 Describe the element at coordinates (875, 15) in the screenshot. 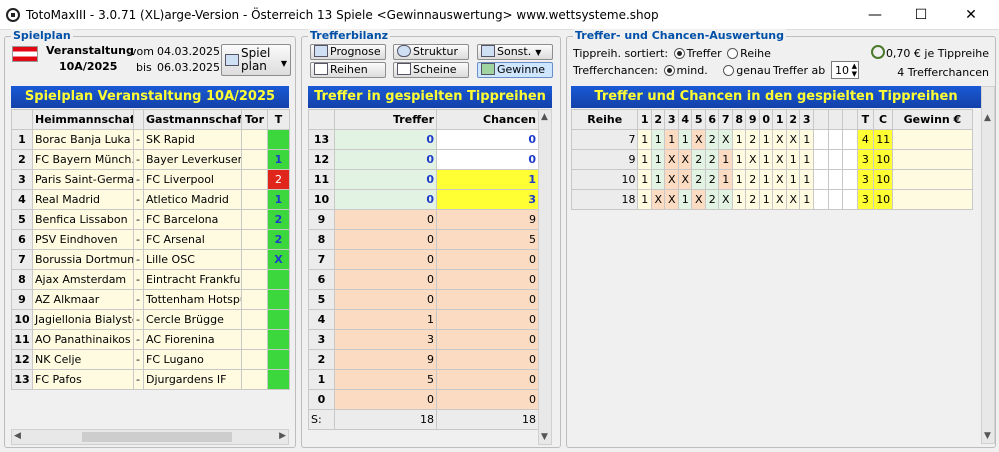

I see `minimize-button: —` at that location.